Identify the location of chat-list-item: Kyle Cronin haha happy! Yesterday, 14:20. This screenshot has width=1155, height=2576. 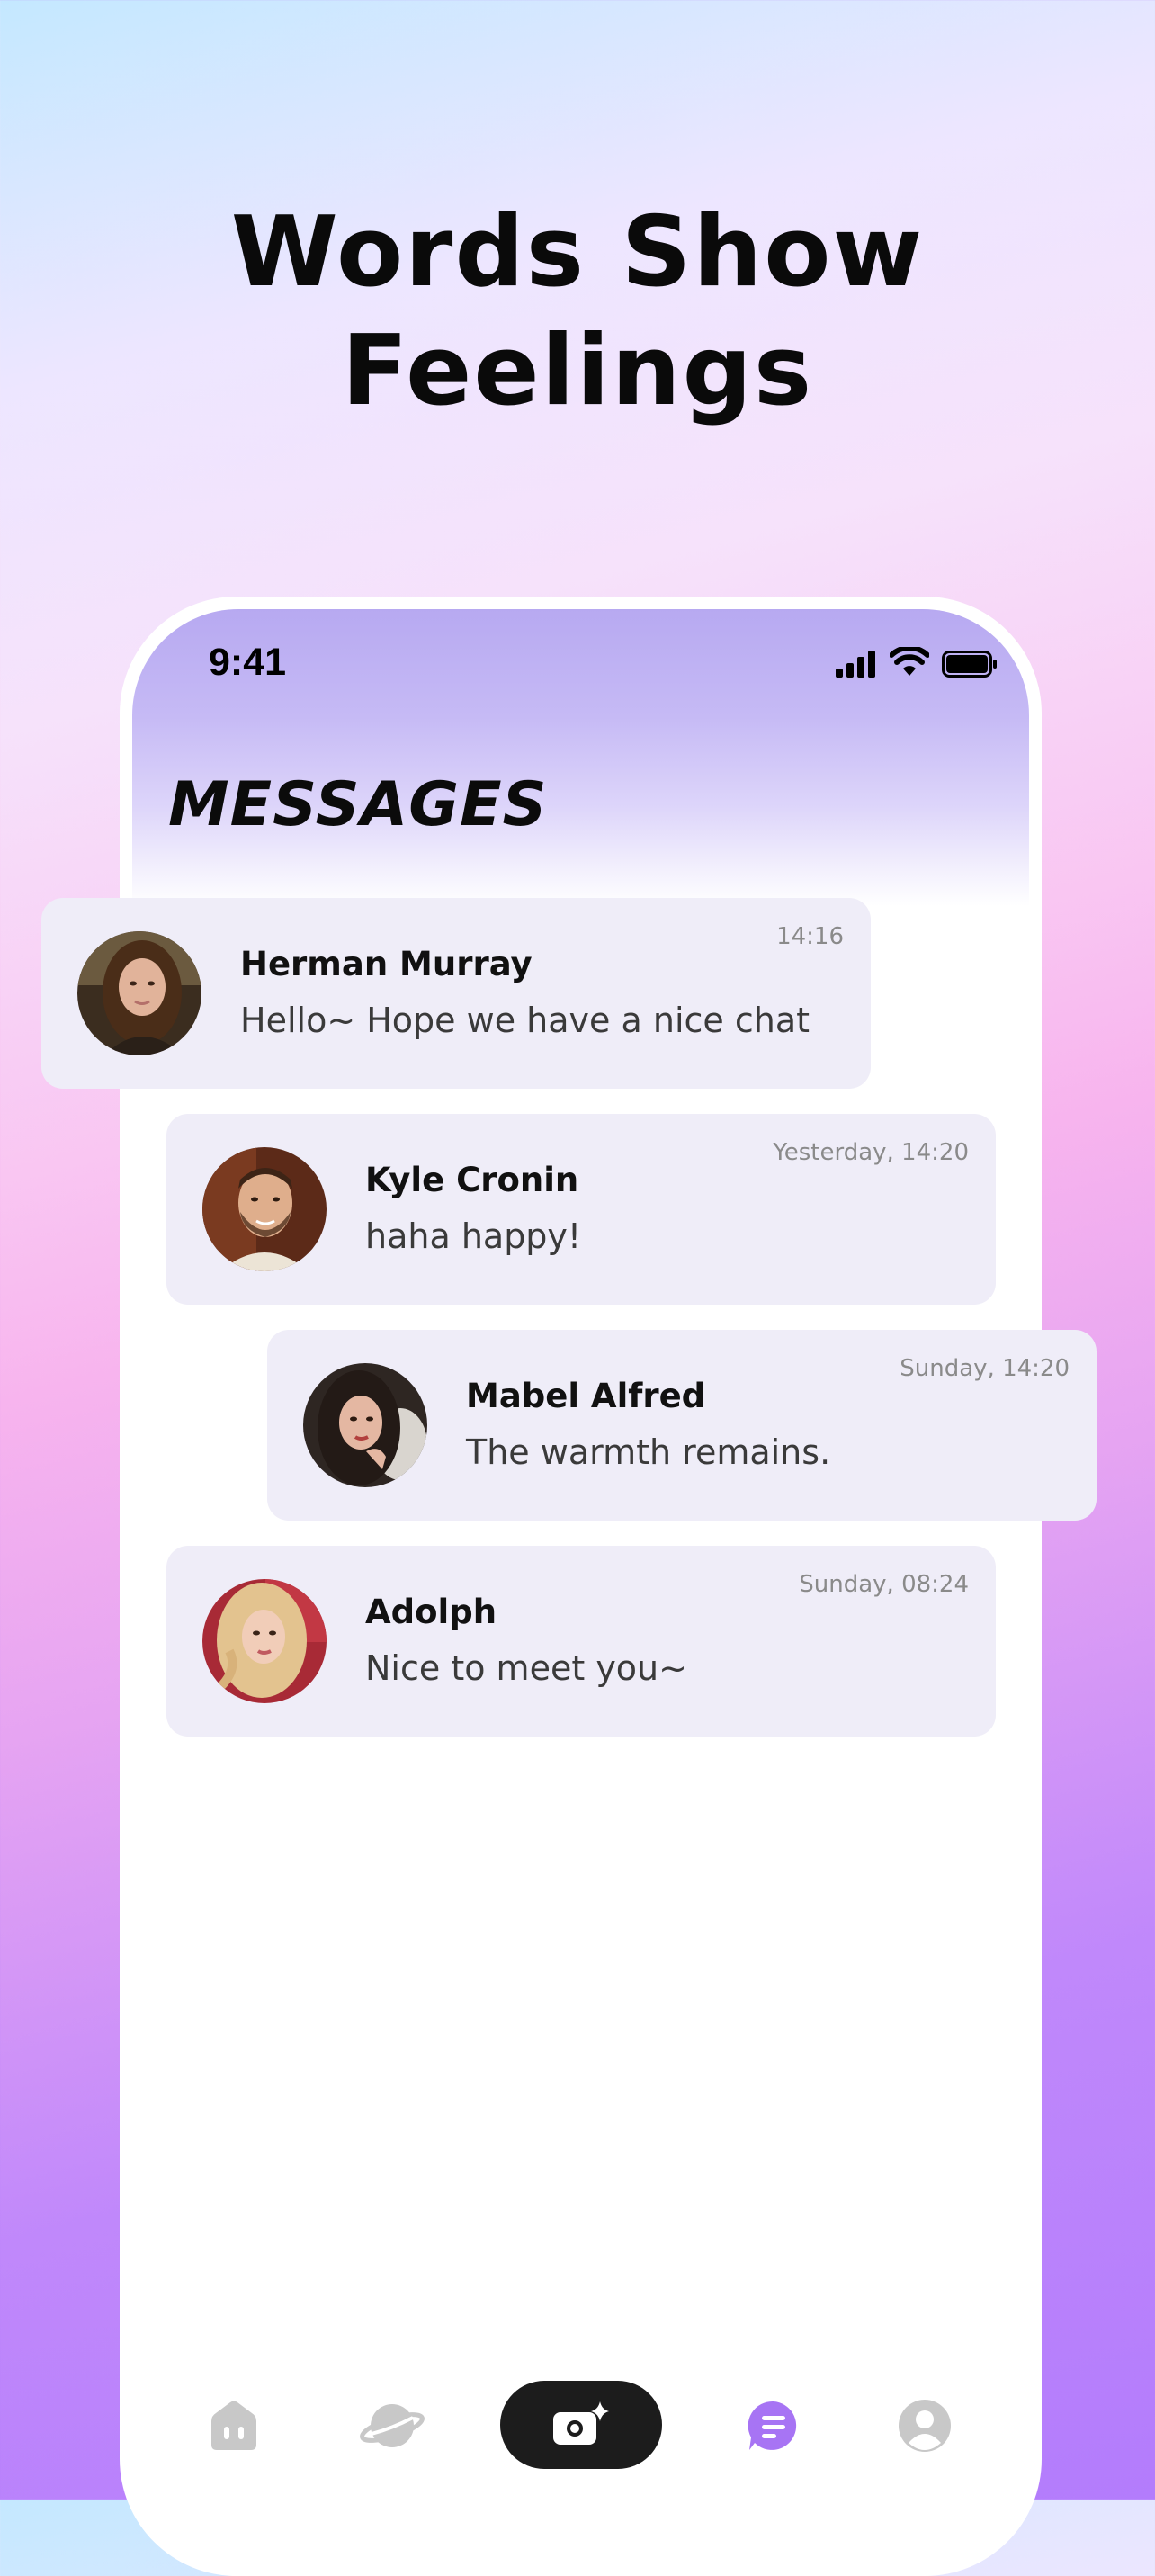
(581, 1210).